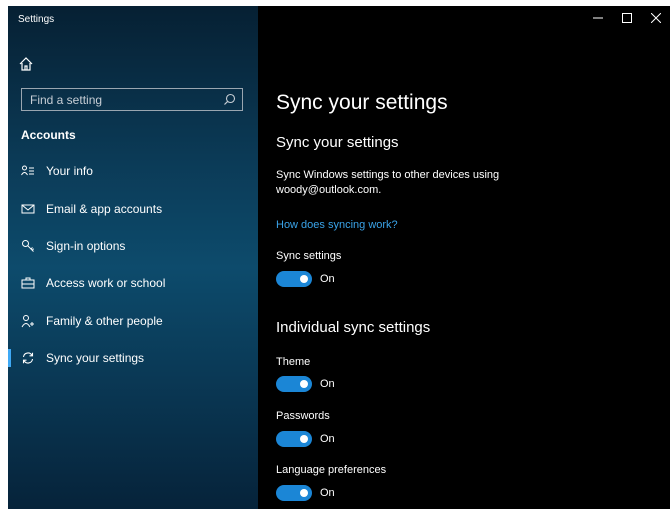 The width and height of the screenshot is (670, 509). Describe the element at coordinates (362, 102) in the screenshot. I see `page-title: Sync your settings` at that location.